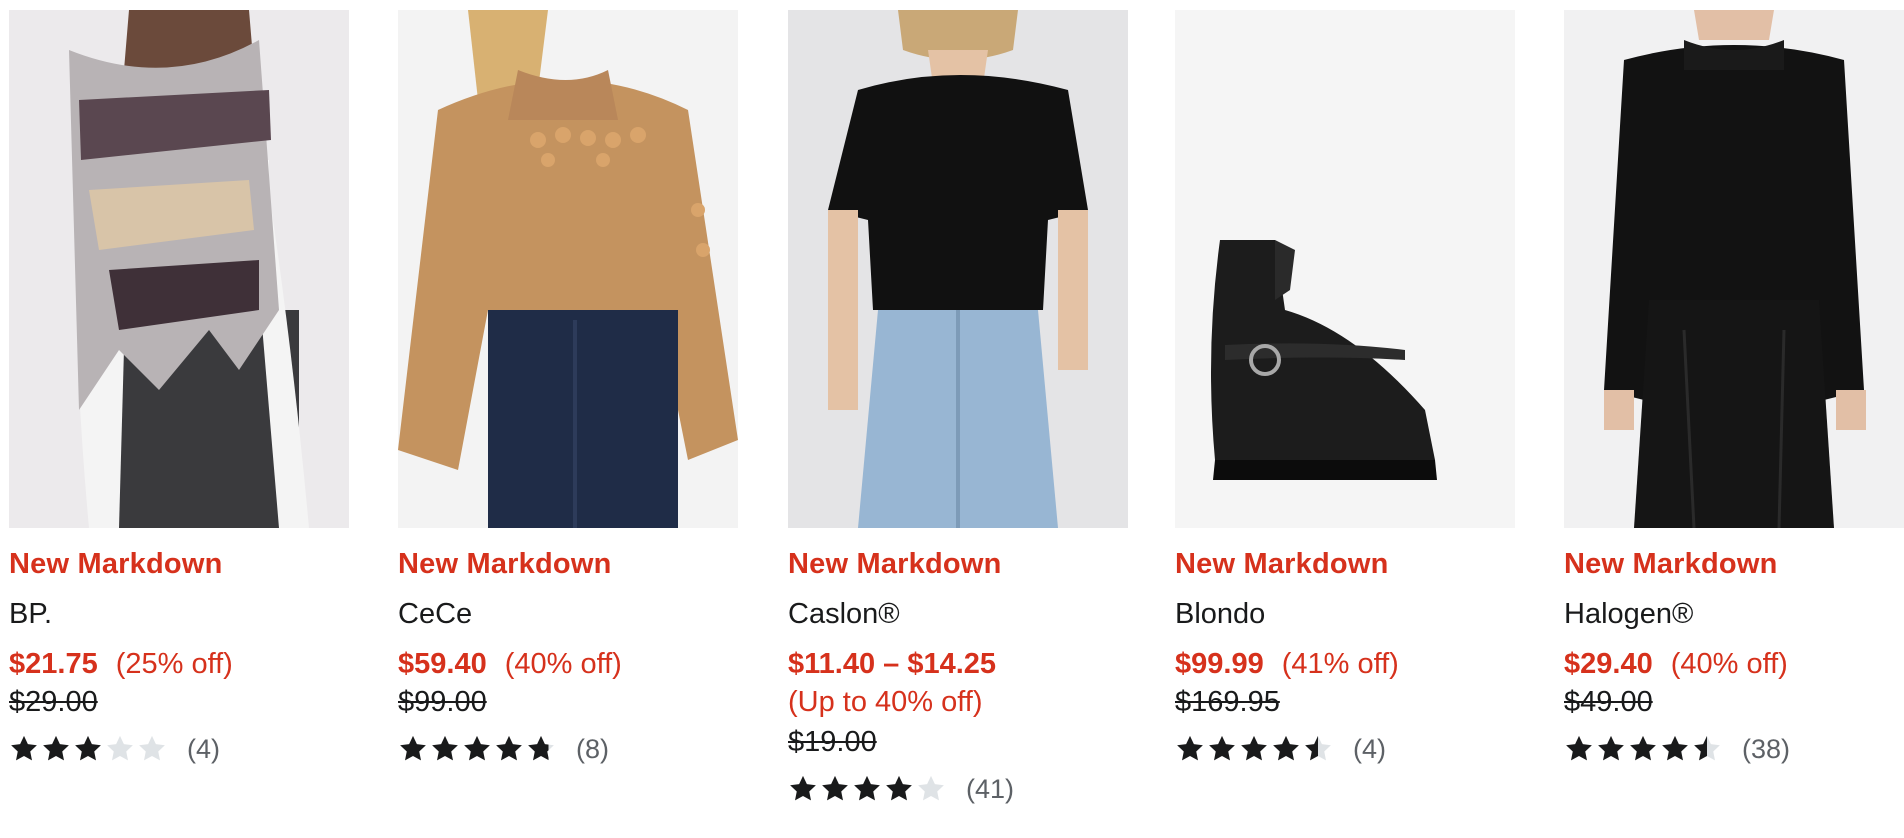 Image resolution: width=1904 pixels, height=838 pixels. Describe the element at coordinates (1766, 748) in the screenshot. I see `review-count: (38)` at that location.